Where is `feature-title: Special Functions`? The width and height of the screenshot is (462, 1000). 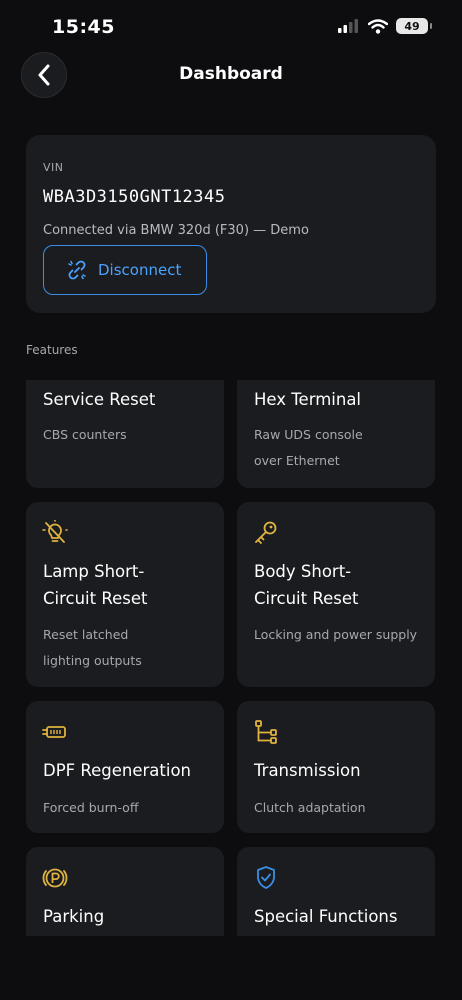
feature-title: Special Functions is located at coordinates (326, 916).